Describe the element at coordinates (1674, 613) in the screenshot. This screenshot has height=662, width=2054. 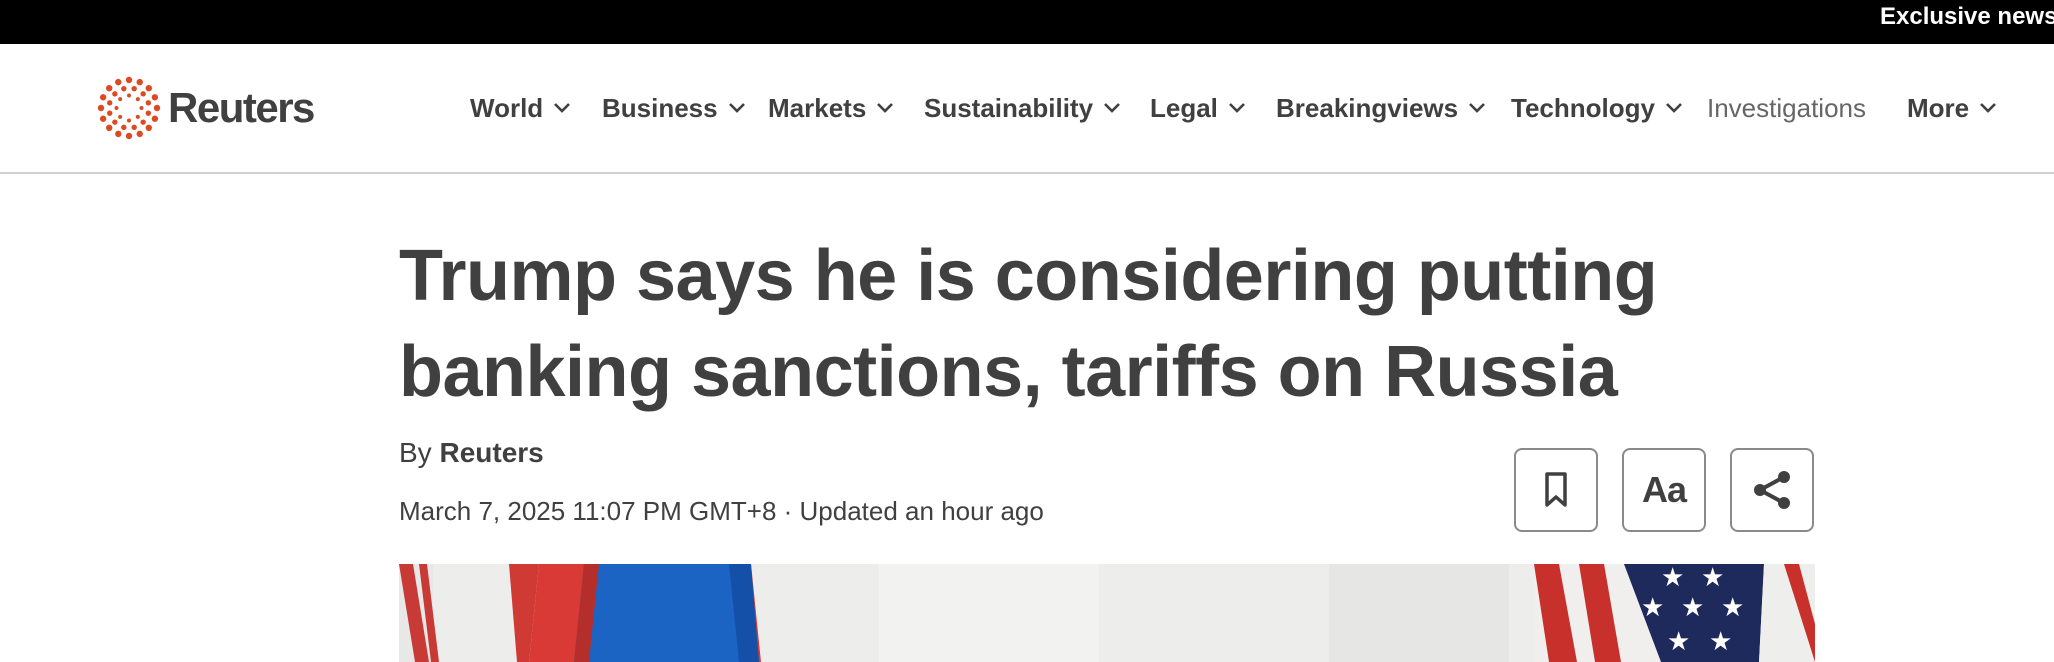
I see `us-flag: ★ ★ ★ ★ ★ ★ ★` at that location.